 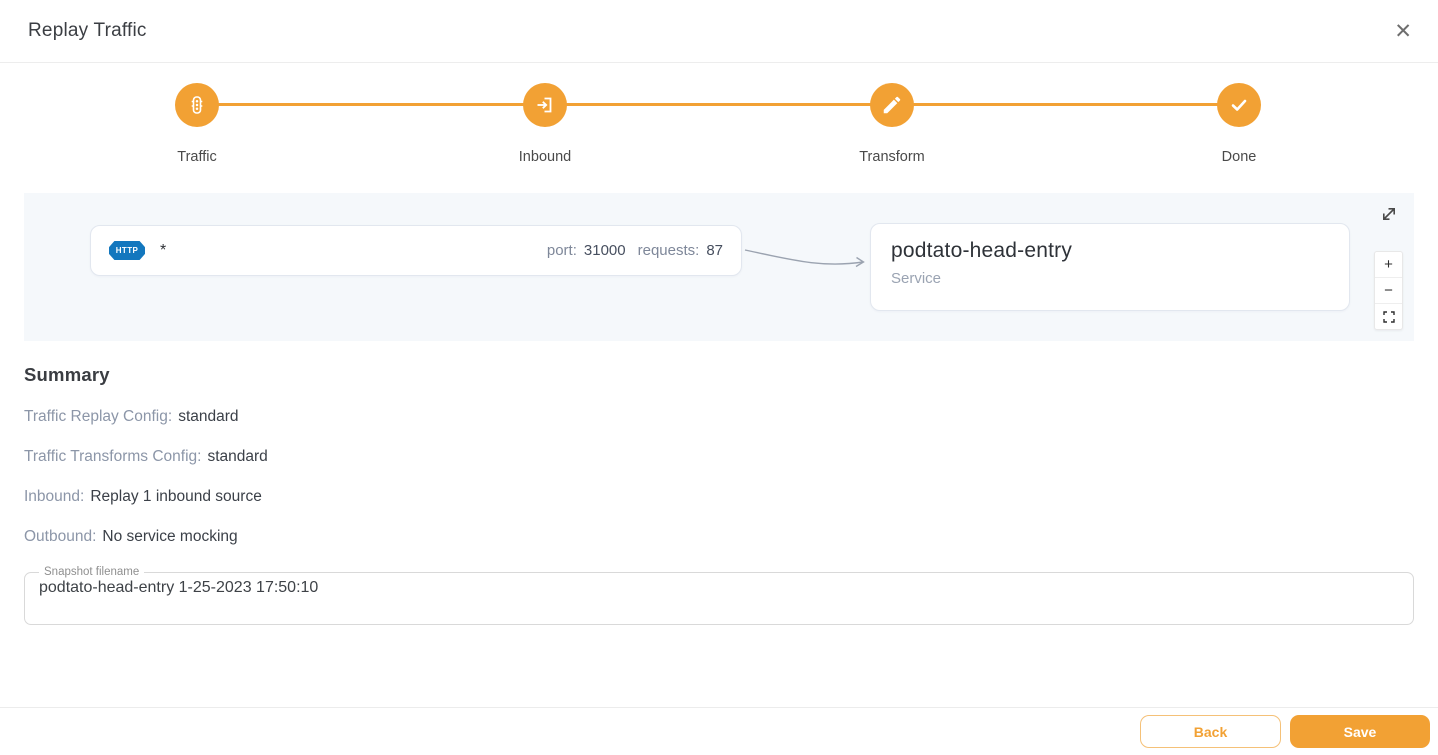 What do you see at coordinates (714, 250) in the screenshot?
I see `requests-value: 87` at bounding box center [714, 250].